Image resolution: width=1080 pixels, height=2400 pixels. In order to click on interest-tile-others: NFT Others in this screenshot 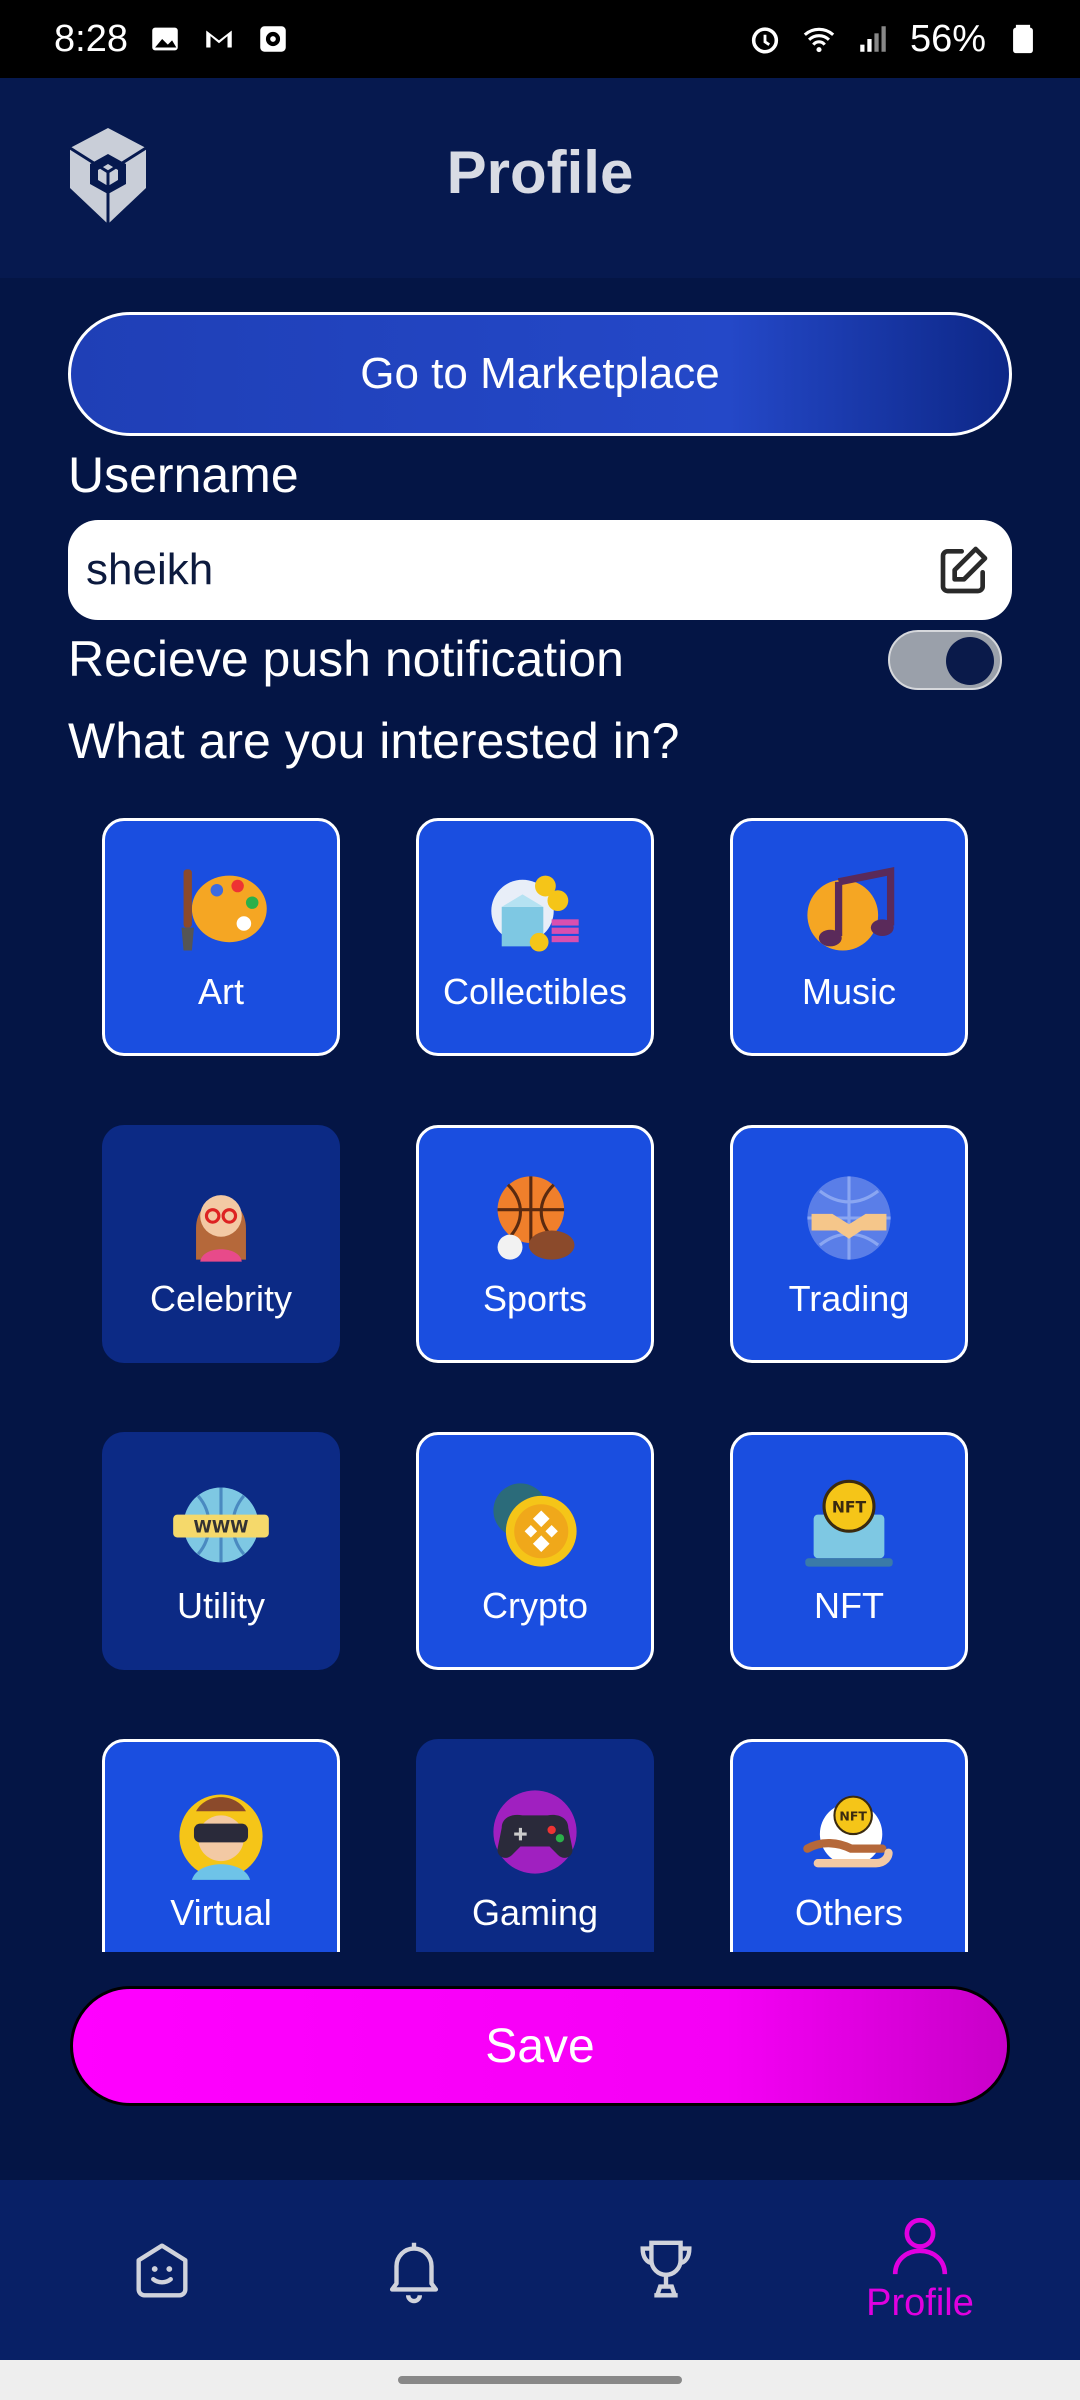, I will do `click(849, 1845)`.